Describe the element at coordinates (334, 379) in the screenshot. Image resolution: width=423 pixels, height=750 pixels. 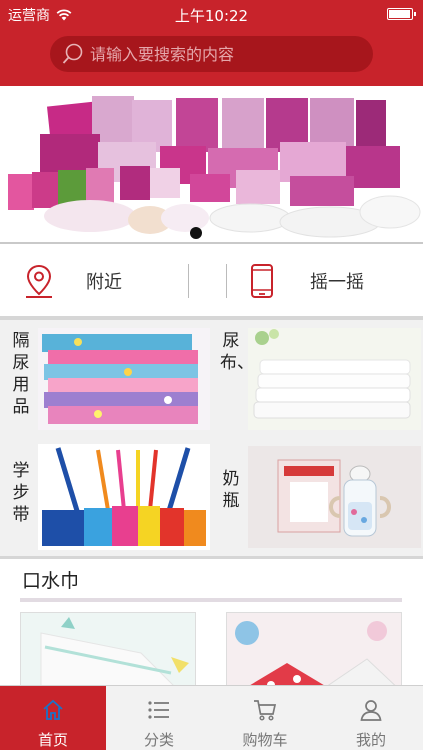
I see `cloth-diaper-image` at that location.